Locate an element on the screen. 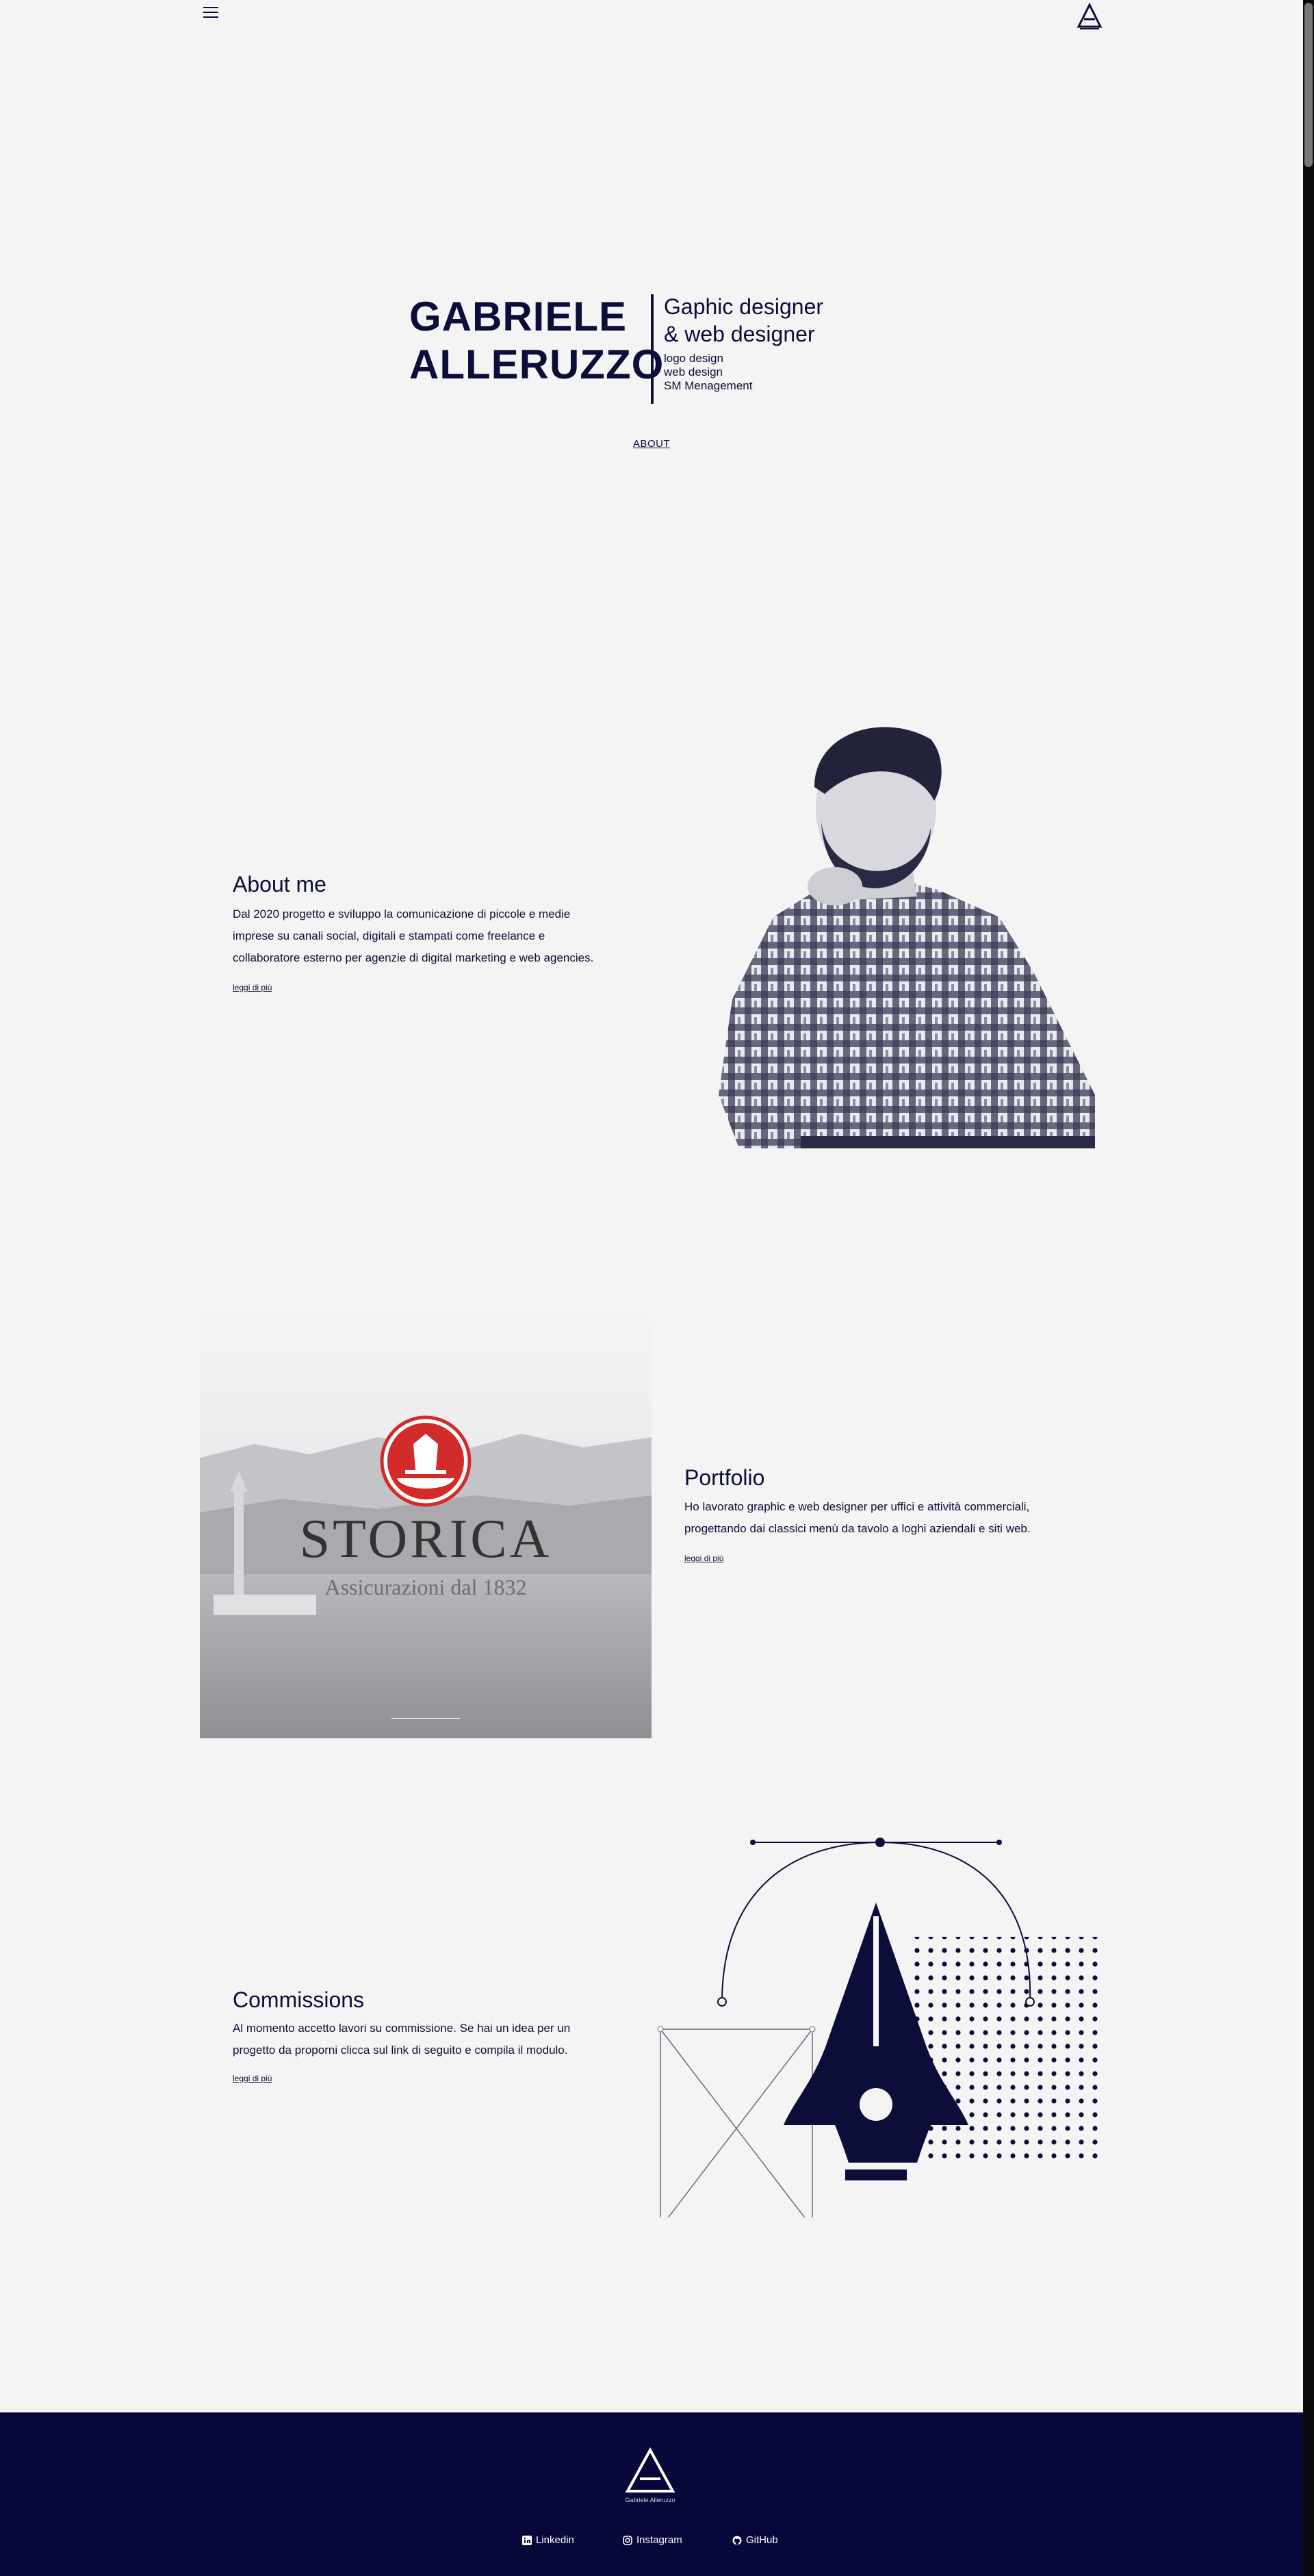 This screenshot has width=1314, height=2576. hero-divider is located at coordinates (652, 349).